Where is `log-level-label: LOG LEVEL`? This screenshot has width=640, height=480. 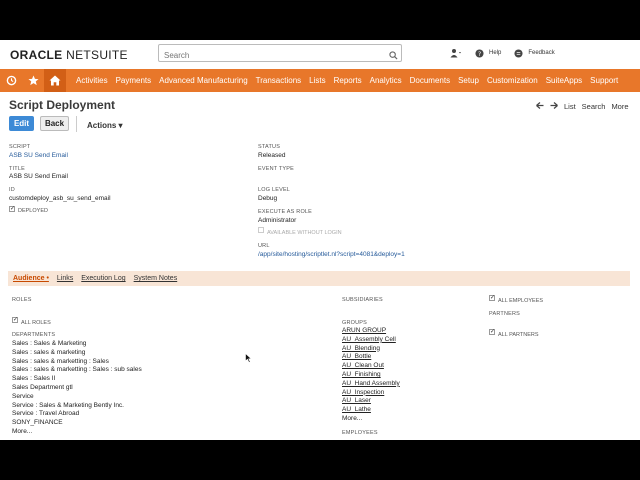
log-level-label: LOG LEVEL is located at coordinates (274, 190).